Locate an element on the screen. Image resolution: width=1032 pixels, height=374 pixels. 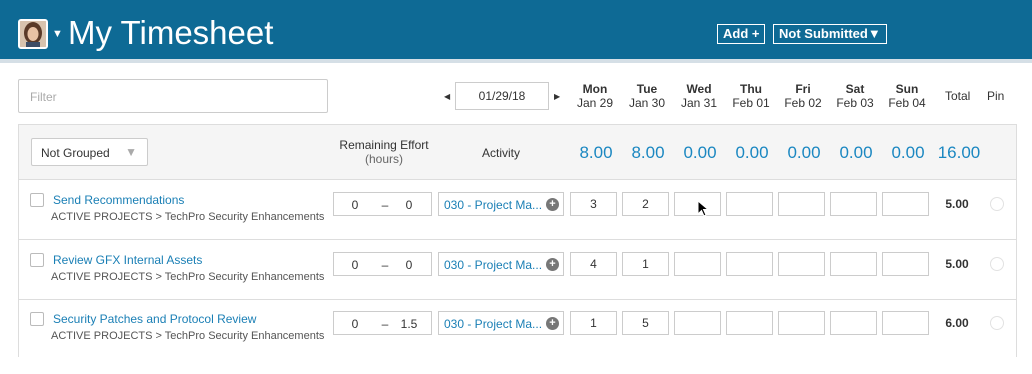
day-total-sat: 0.00 is located at coordinates (856, 152).